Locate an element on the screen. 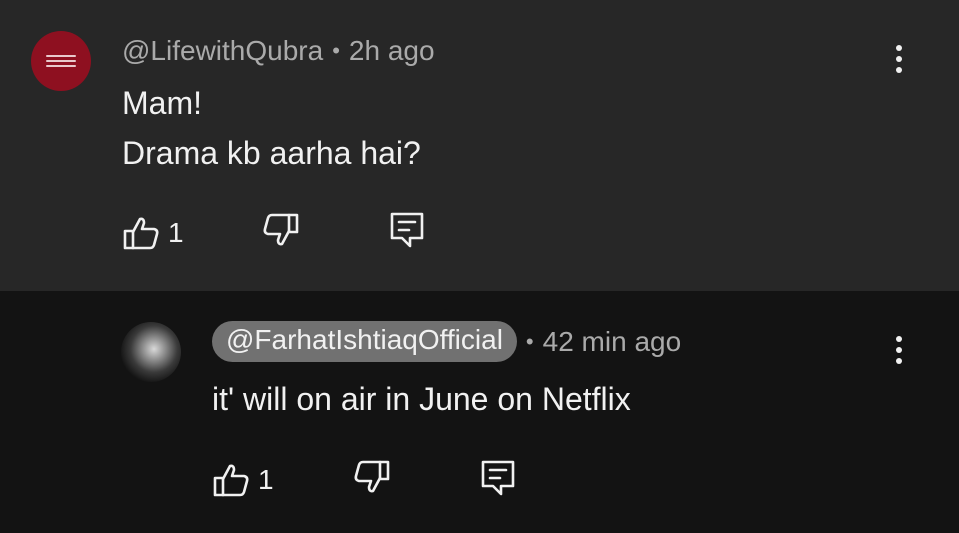  reply-text: it' will on air in June on Netflix is located at coordinates (421, 399).